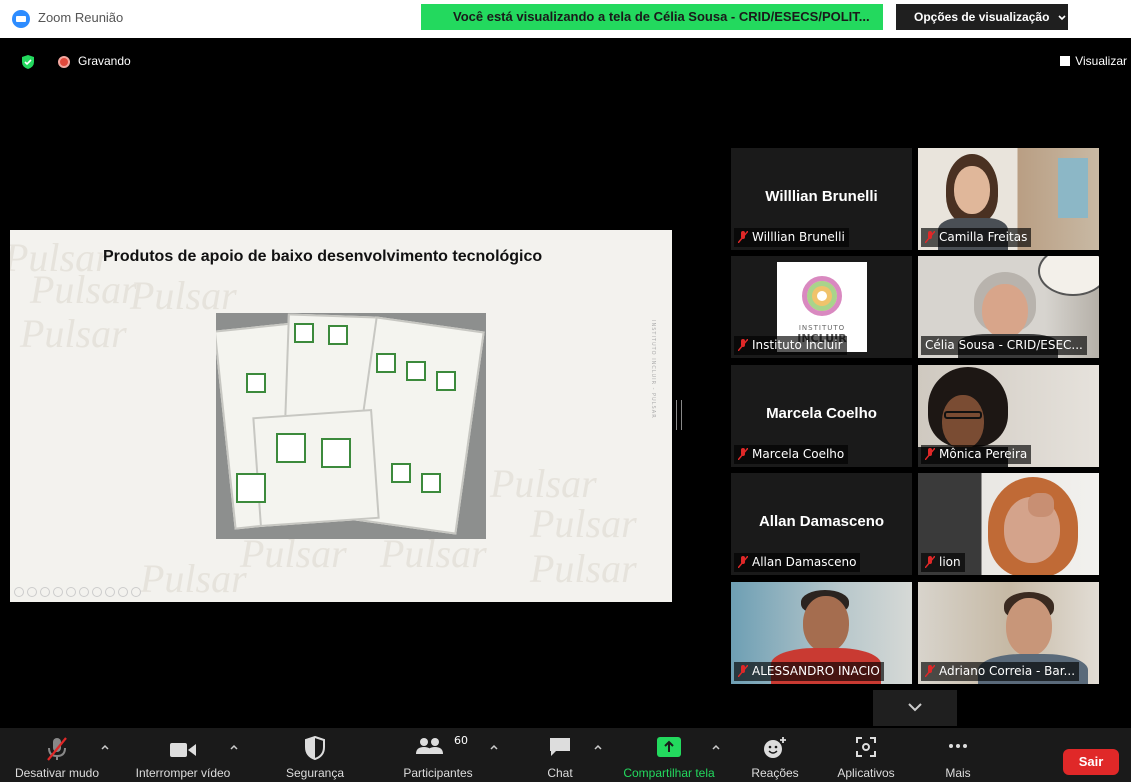 The width and height of the screenshot is (1131, 782). Describe the element at coordinates (351, 426) in the screenshot. I see `slide-photo` at that location.